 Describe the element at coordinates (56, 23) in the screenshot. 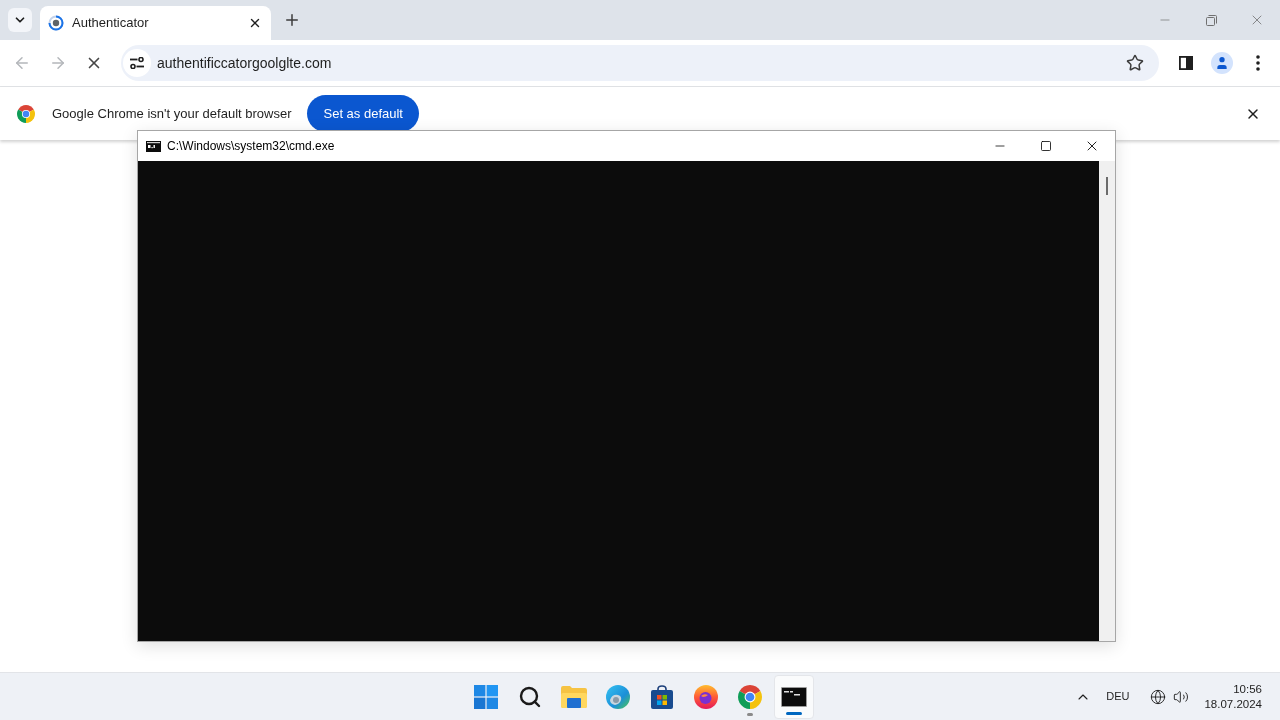

I see `spinner-icon` at that location.